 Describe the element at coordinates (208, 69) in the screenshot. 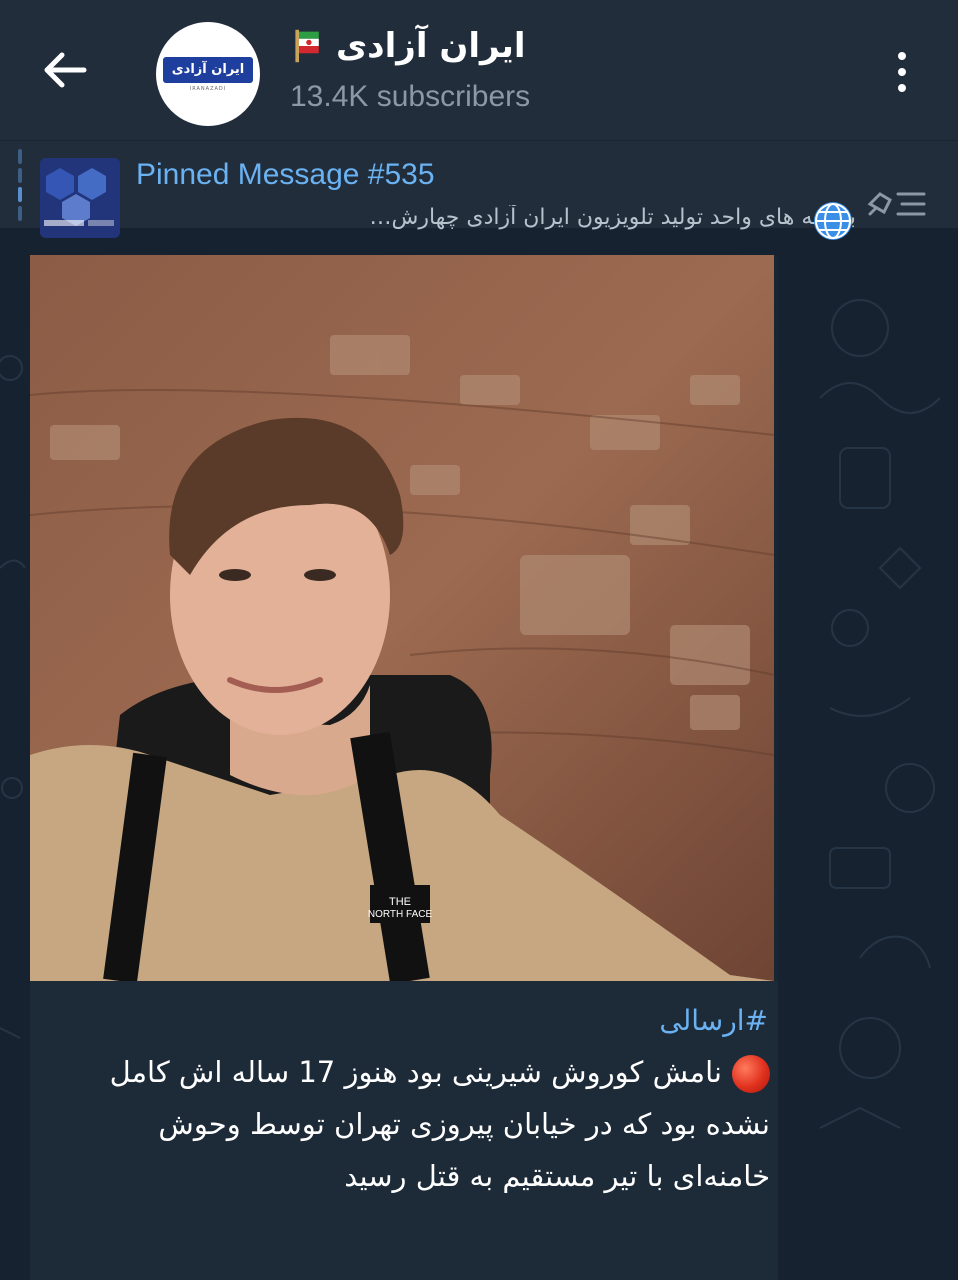

I see `avatar-logo: ایران آزادی` at that location.